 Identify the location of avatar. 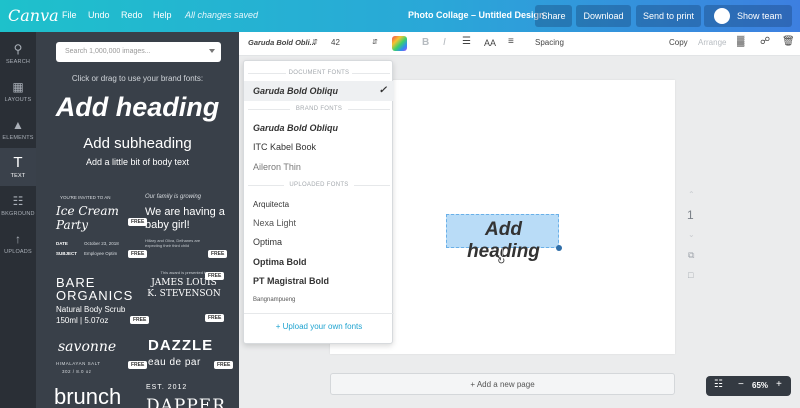
(721, 16).